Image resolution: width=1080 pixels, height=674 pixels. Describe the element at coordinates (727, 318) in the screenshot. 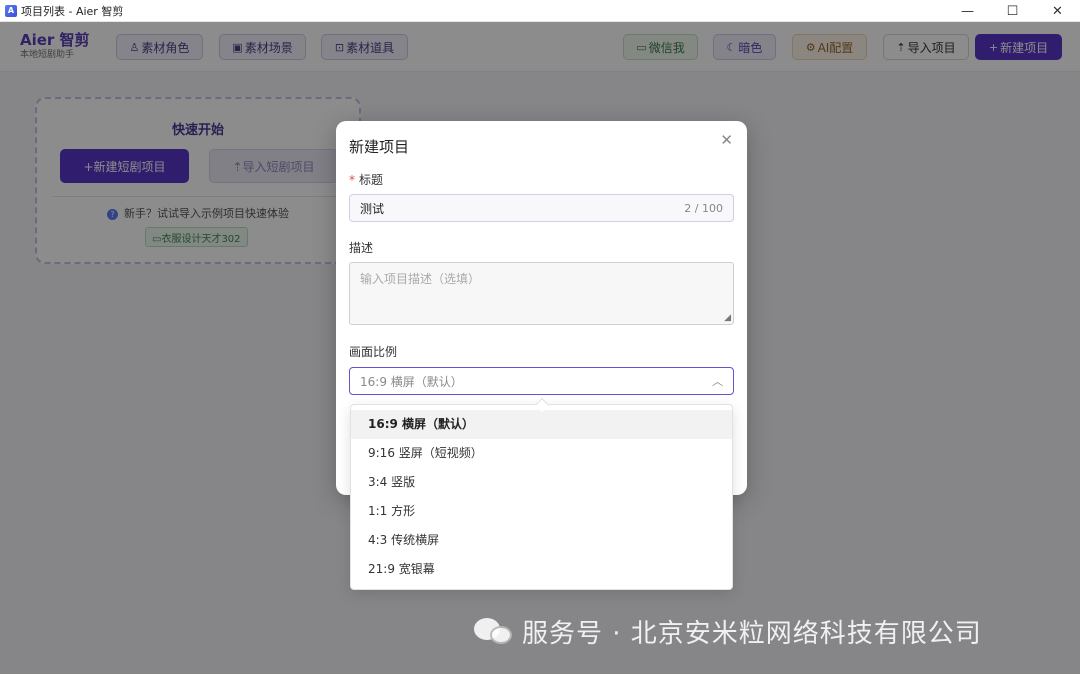

I see `resize-grip-icon: ◢` at that location.